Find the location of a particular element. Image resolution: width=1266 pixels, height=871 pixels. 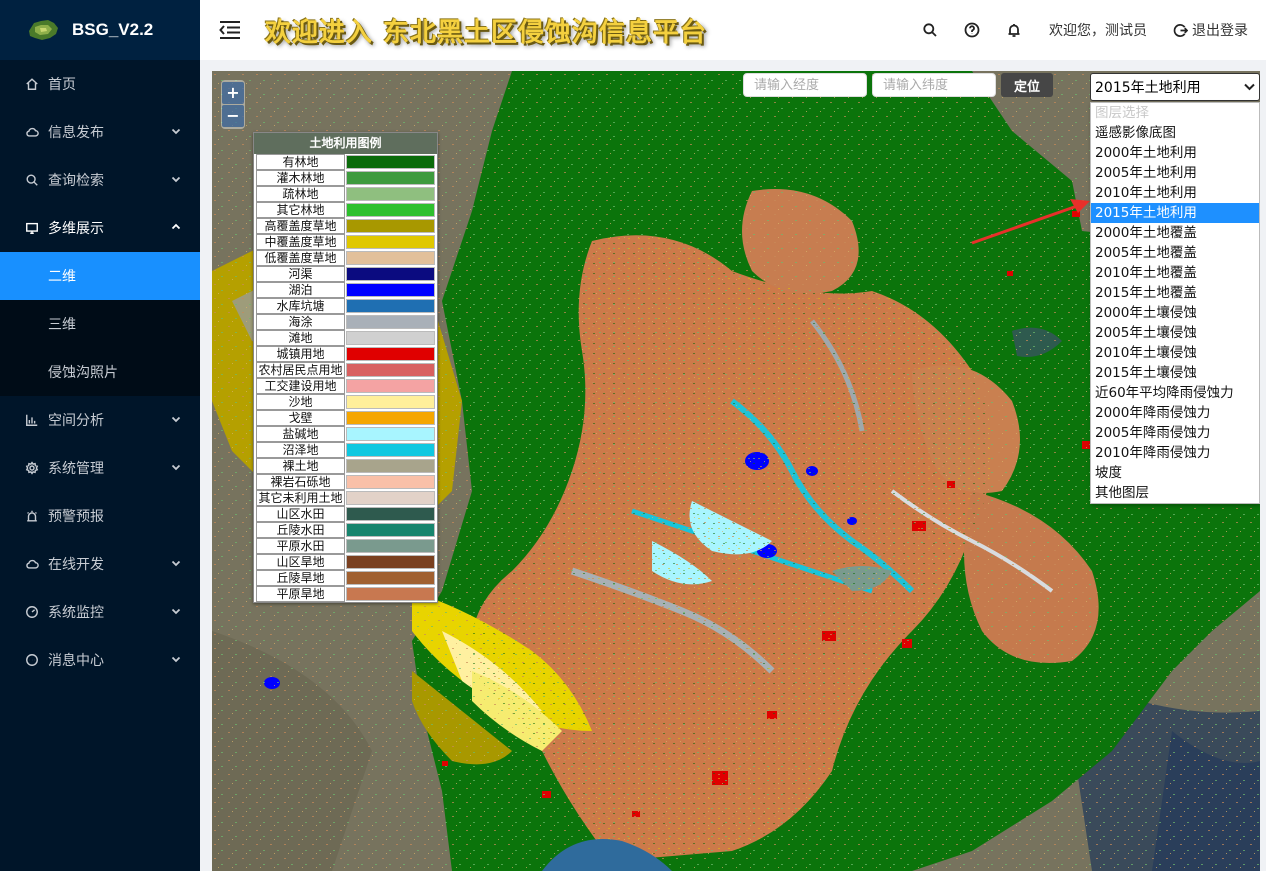

layer-select: 2015年土地利用 is located at coordinates (1175, 87).